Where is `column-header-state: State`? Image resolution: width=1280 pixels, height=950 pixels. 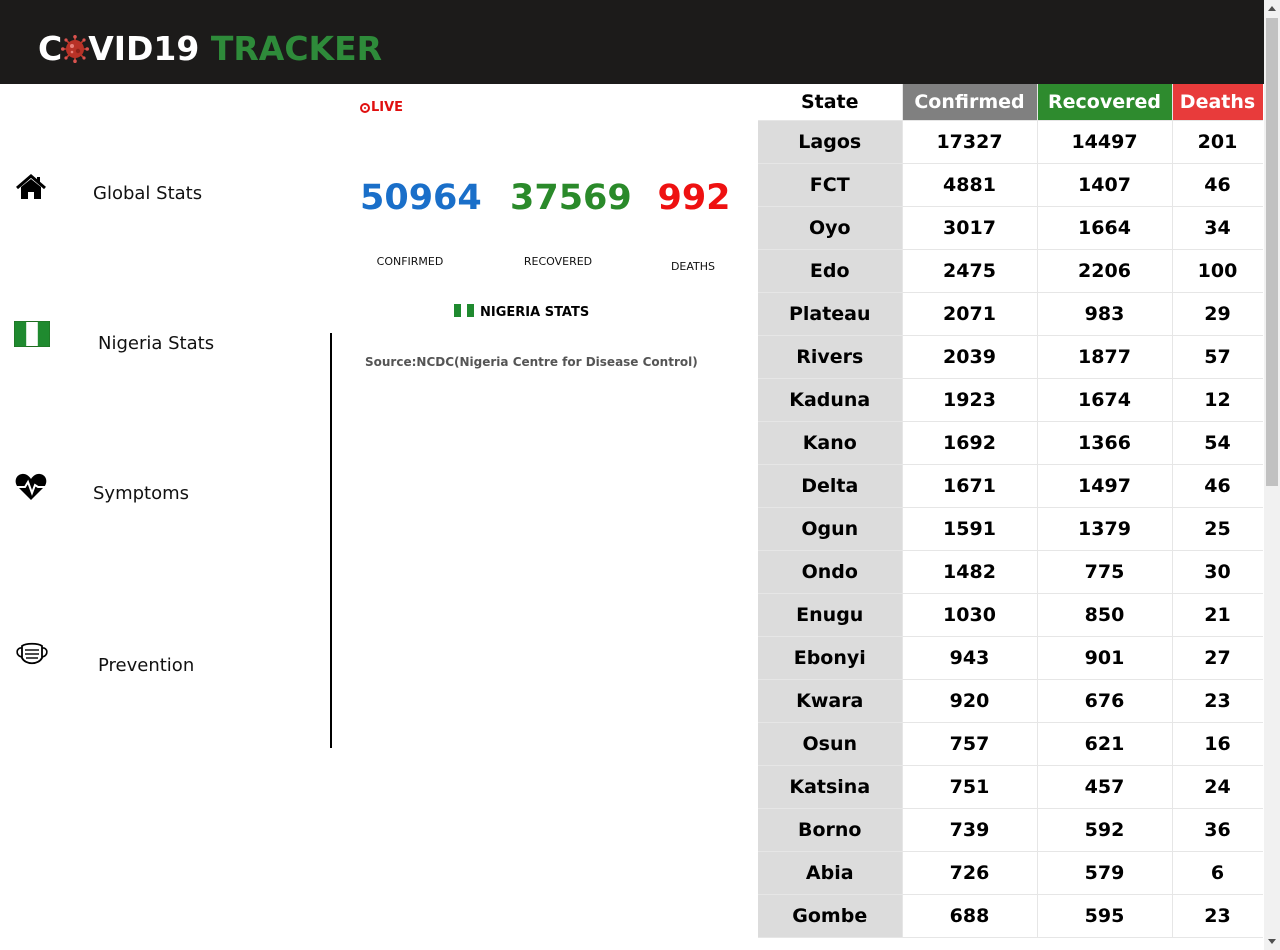
column-header-state: State is located at coordinates (830, 102).